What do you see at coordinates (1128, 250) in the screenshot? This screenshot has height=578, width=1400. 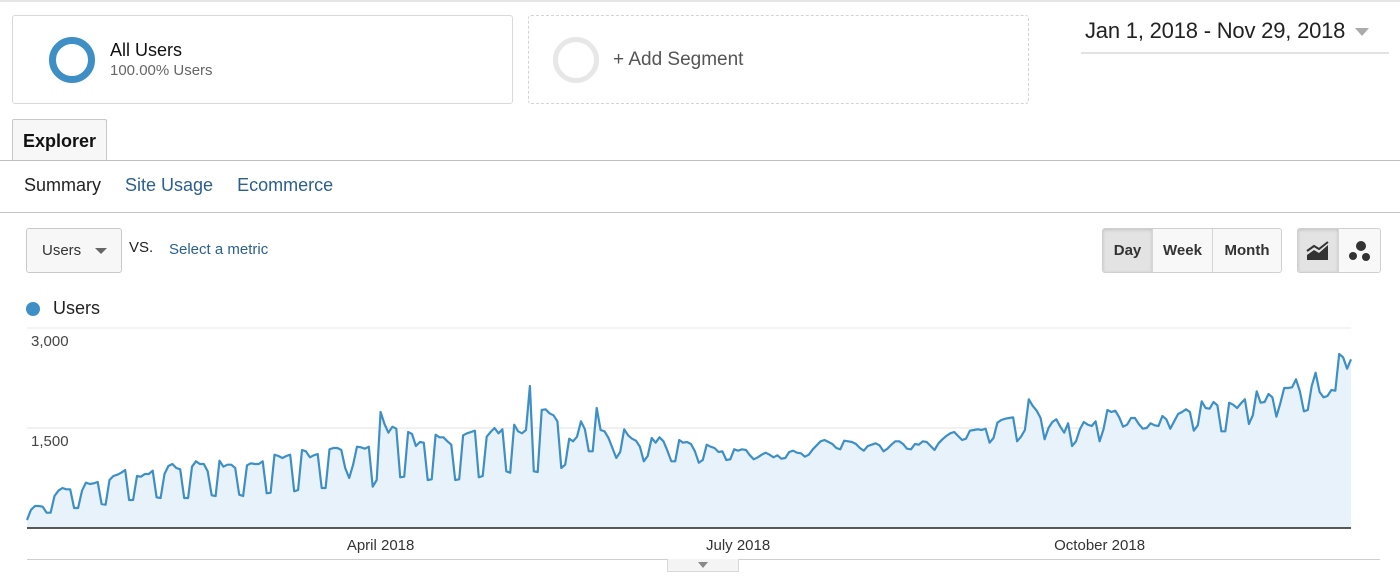 I see `period-day-button: Day` at bounding box center [1128, 250].